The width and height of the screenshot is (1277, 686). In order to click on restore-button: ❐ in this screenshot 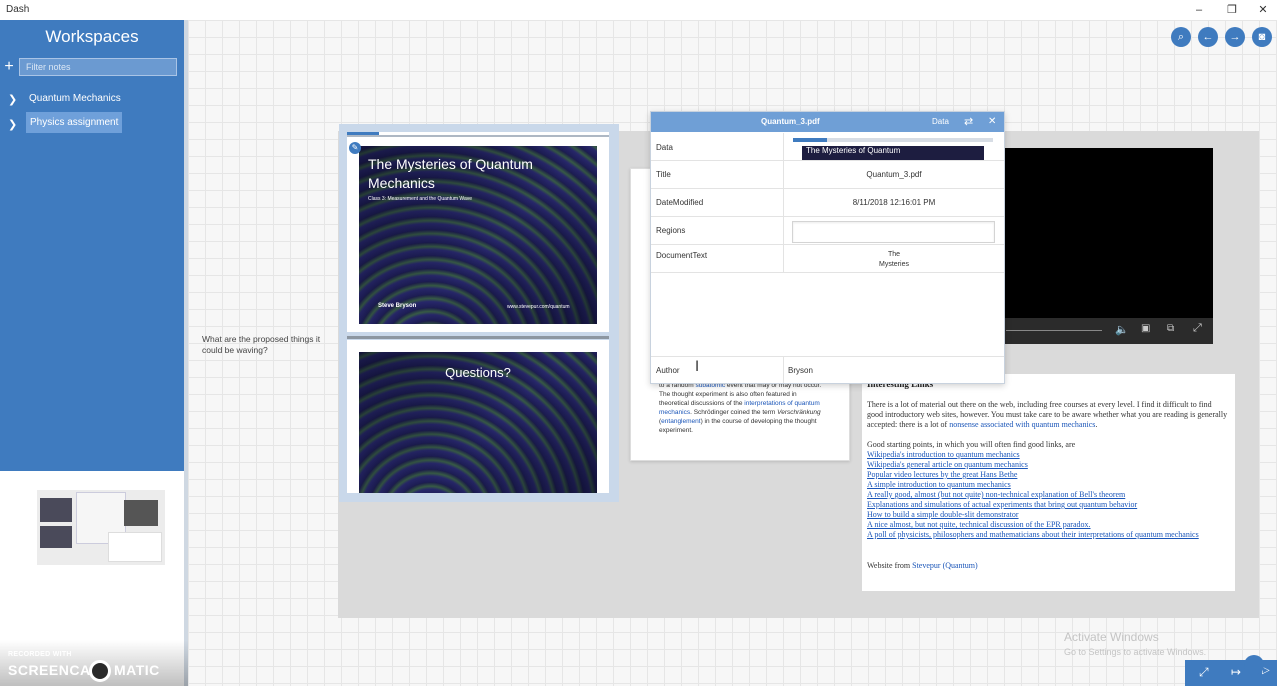, I will do `click(1232, 10)`.